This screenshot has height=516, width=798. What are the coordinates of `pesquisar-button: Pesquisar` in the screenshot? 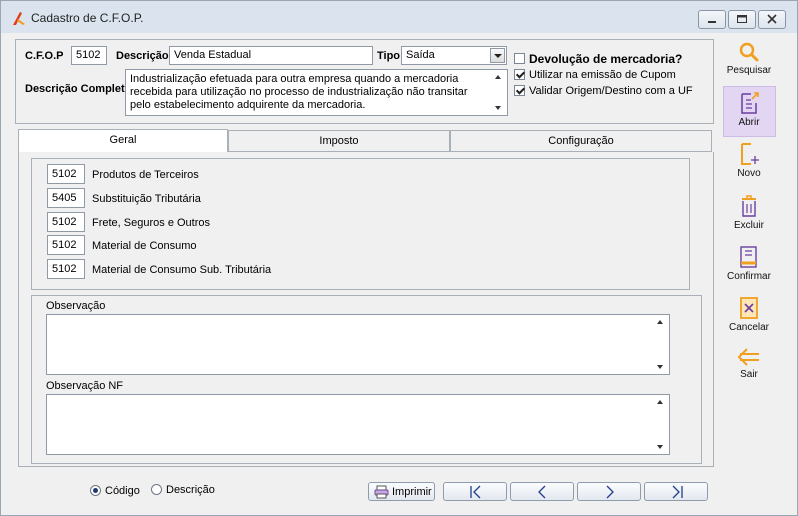 It's located at (749, 58).